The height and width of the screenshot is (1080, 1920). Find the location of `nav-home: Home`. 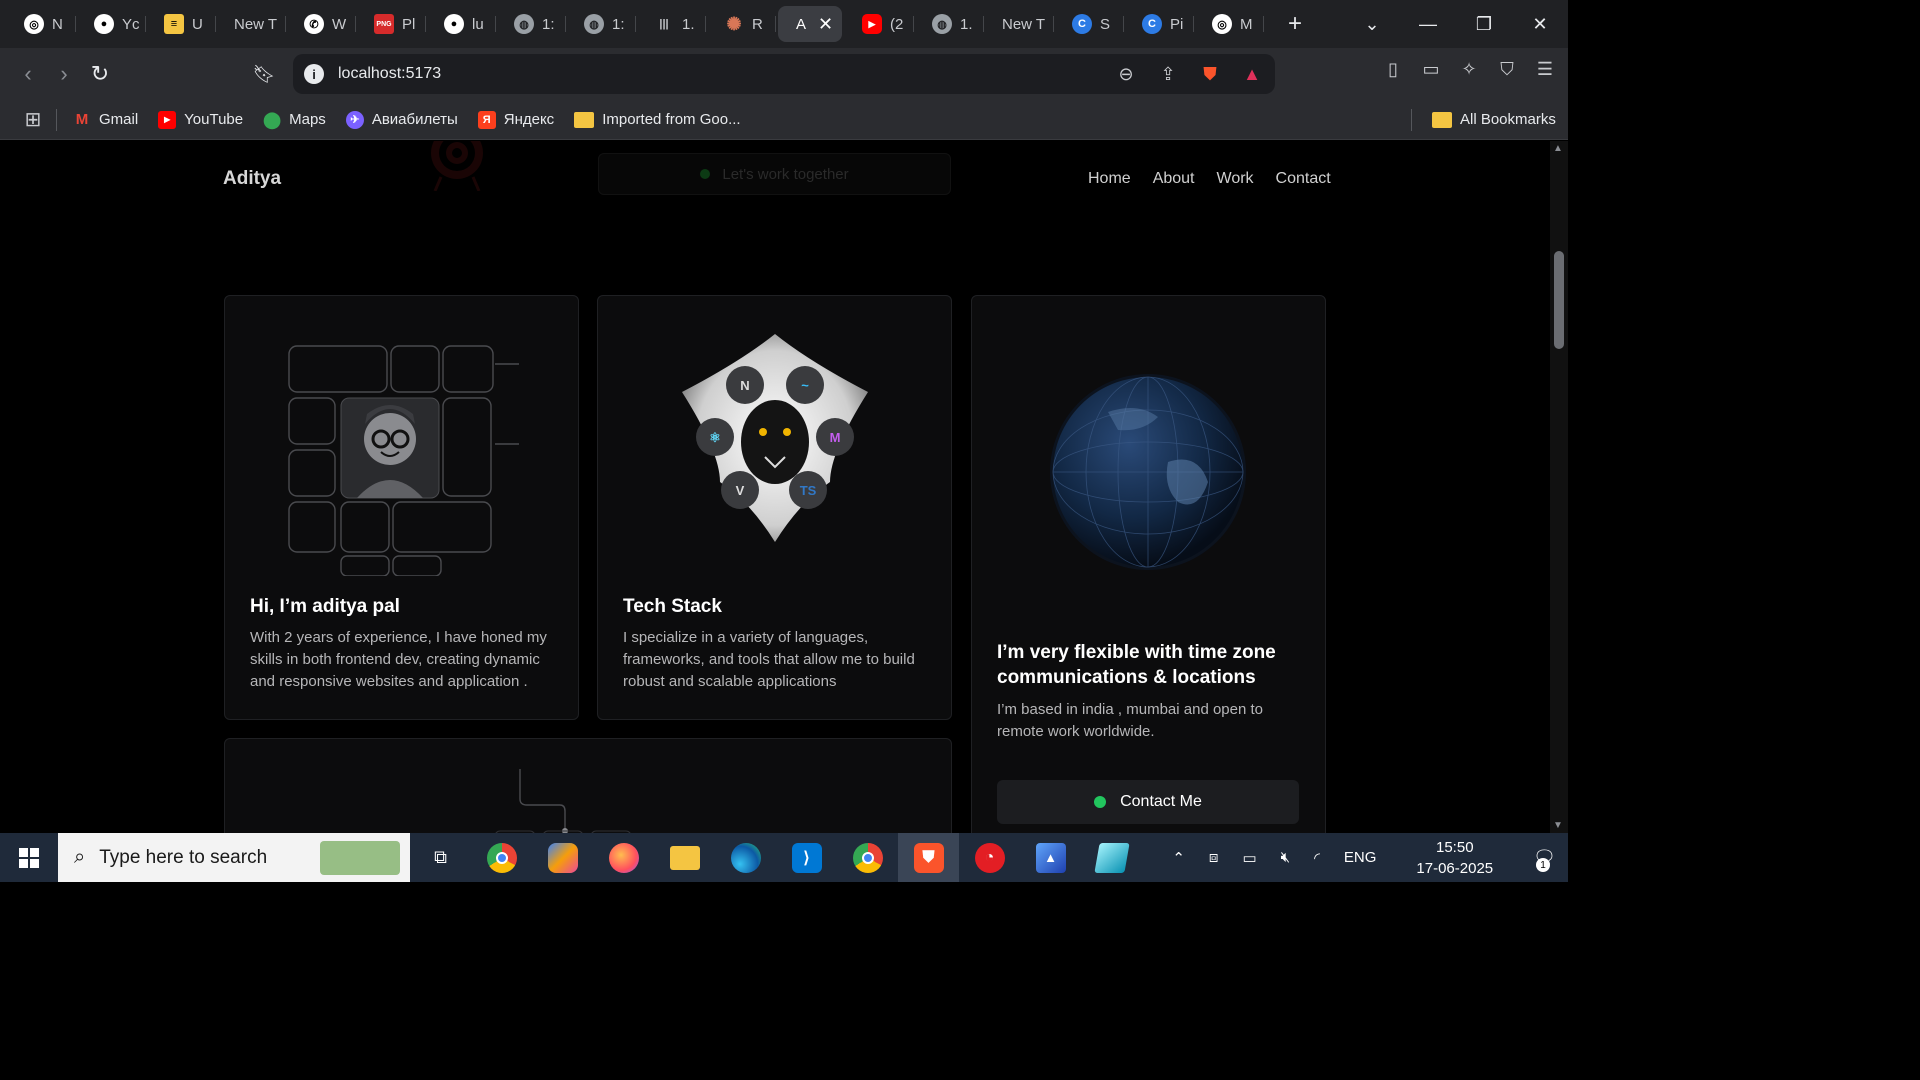

nav-home: Home is located at coordinates (1109, 179).